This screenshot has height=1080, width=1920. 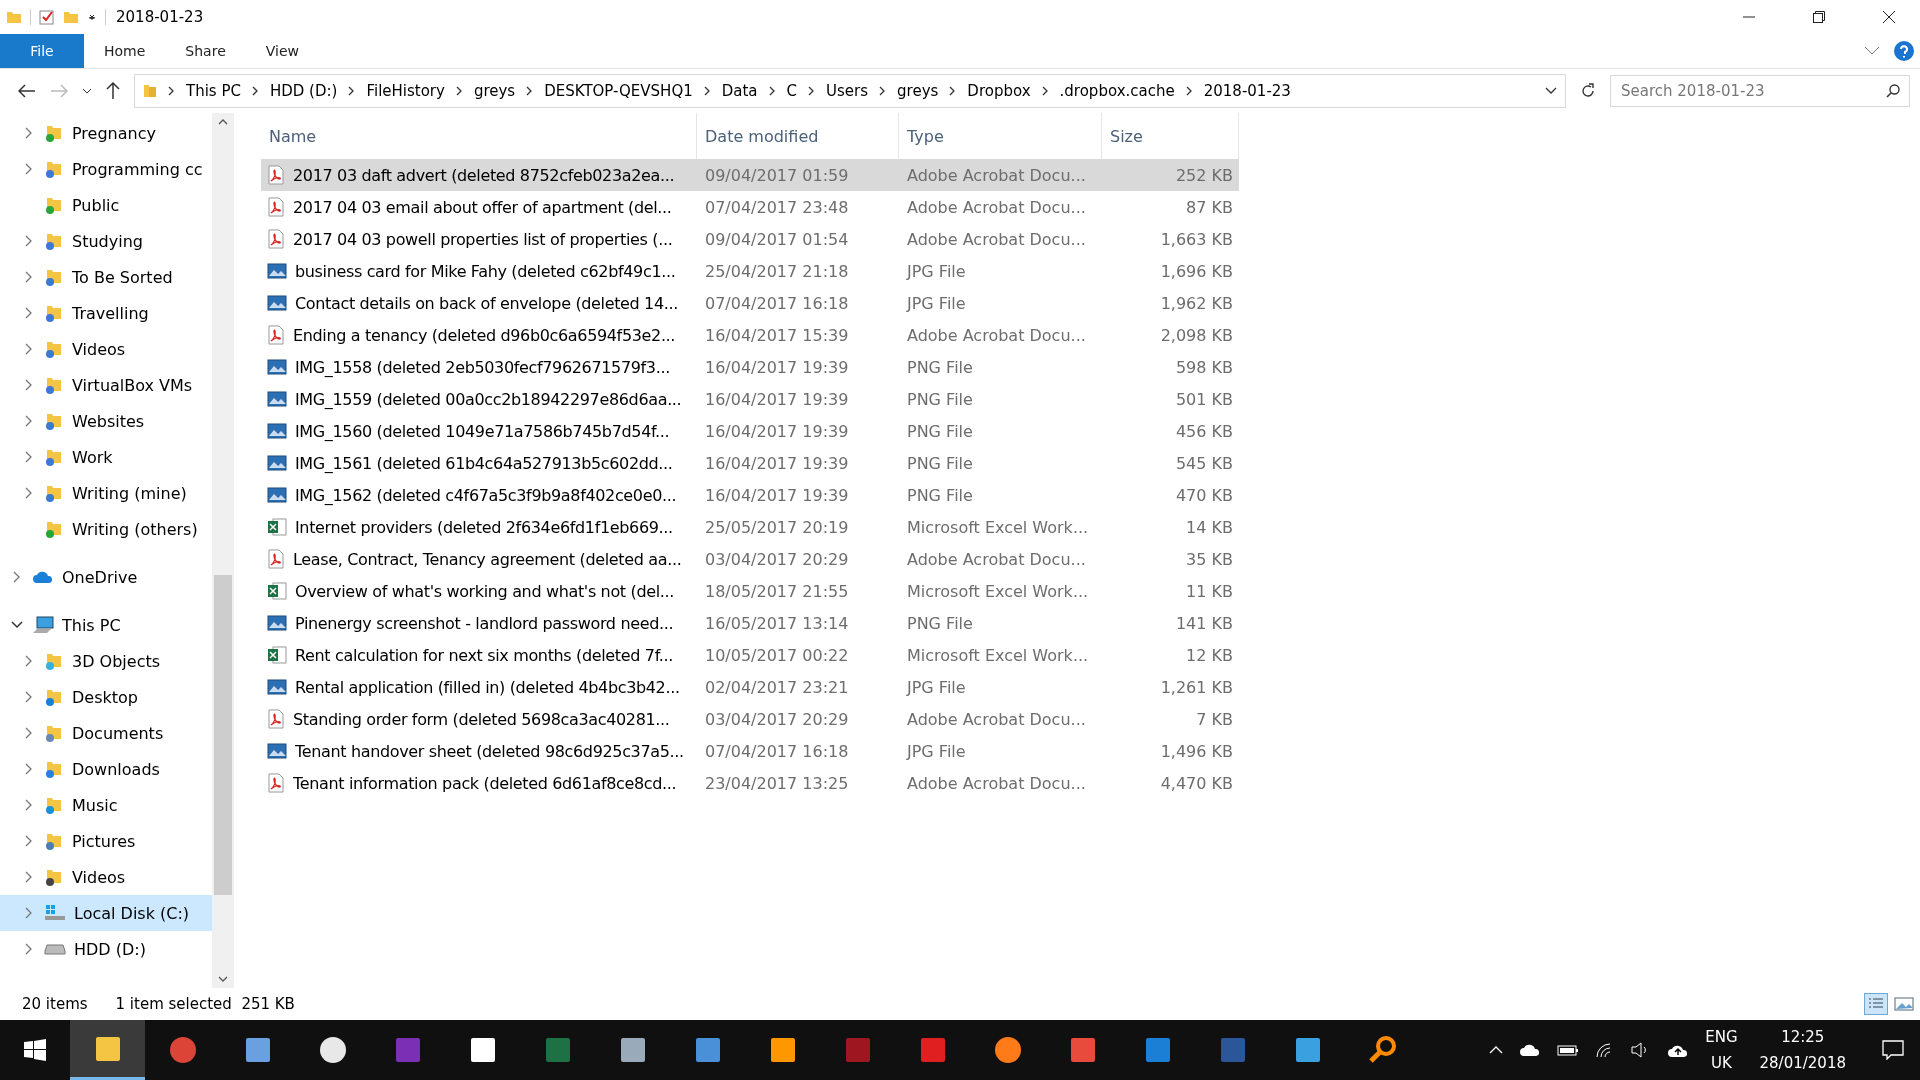 I want to click on file-row: business card for Mike Fahy (deleted c62bf49c1... 25/04/2017 21:18 JPG File 1,696 KB, so click(x=750, y=271).